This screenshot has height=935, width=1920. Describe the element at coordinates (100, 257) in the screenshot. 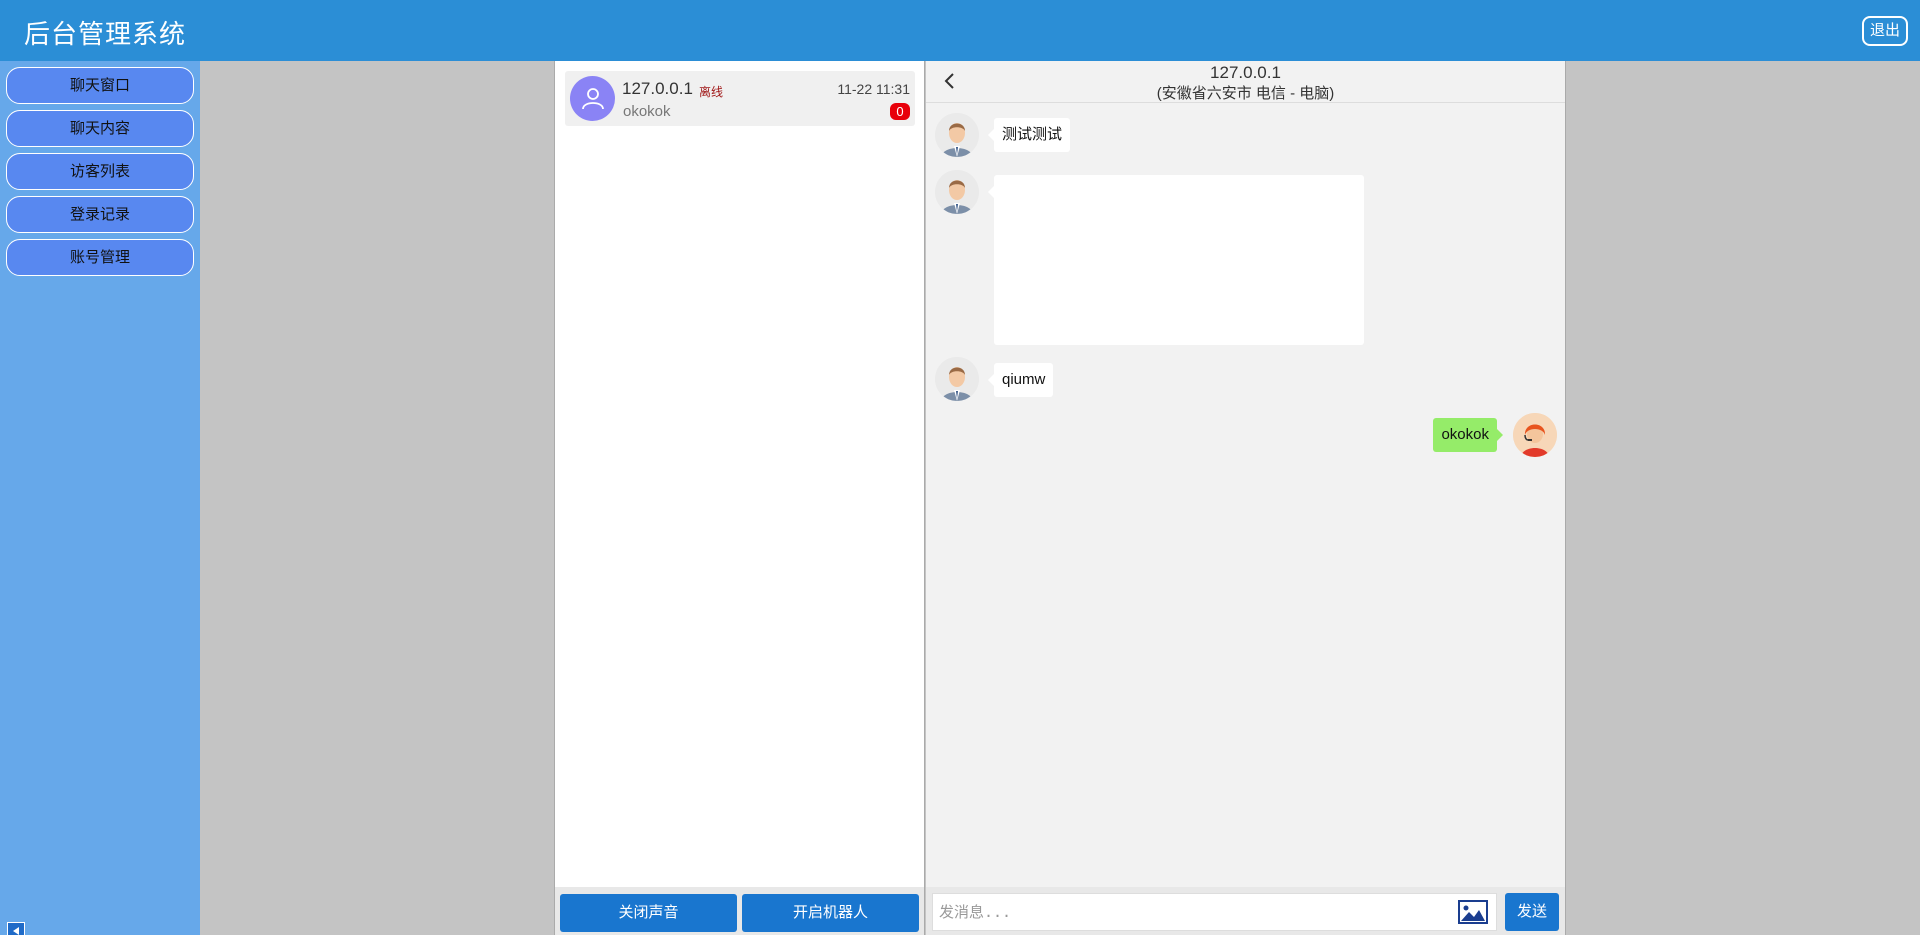

I see `sidebar-item-account-management: 账号管理` at that location.